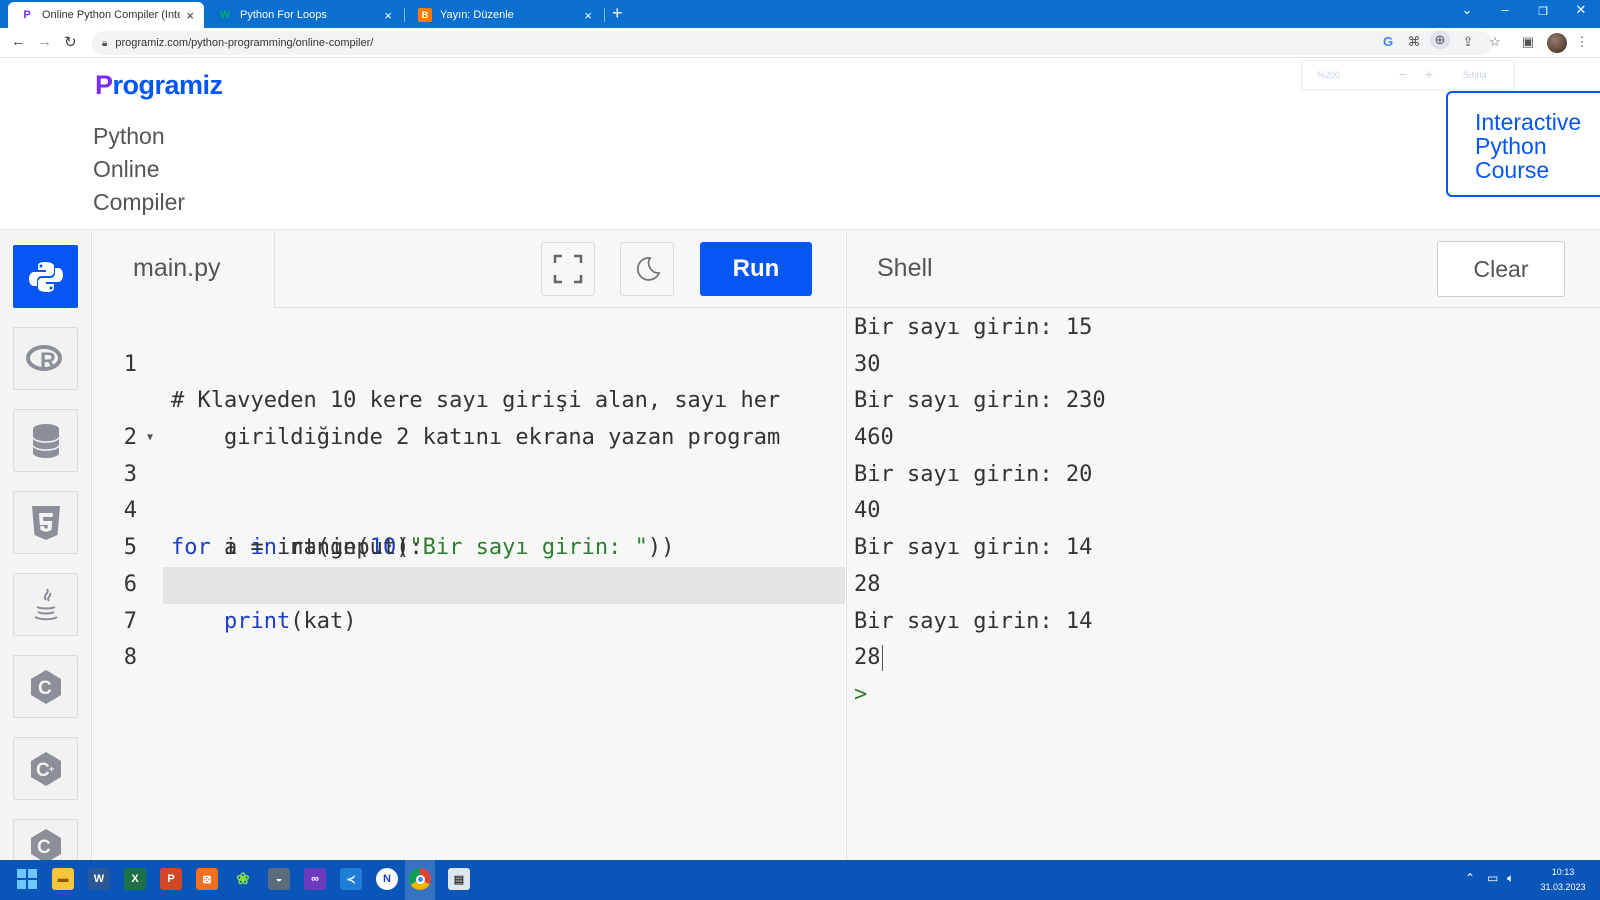 The height and width of the screenshot is (900, 1600). Describe the element at coordinates (1470, 878) in the screenshot. I see `tray-chevron-icon: ⌃` at that location.